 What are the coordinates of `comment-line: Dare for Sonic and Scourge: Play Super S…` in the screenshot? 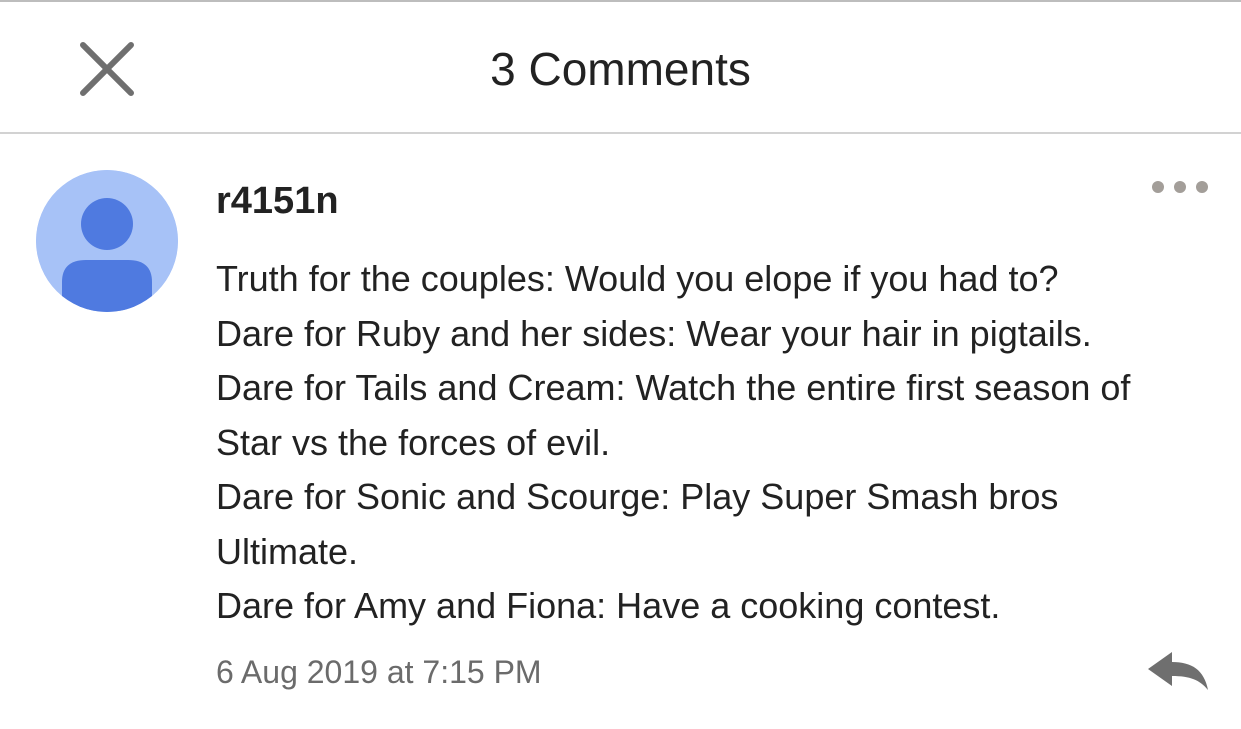 It's located at (637, 496).